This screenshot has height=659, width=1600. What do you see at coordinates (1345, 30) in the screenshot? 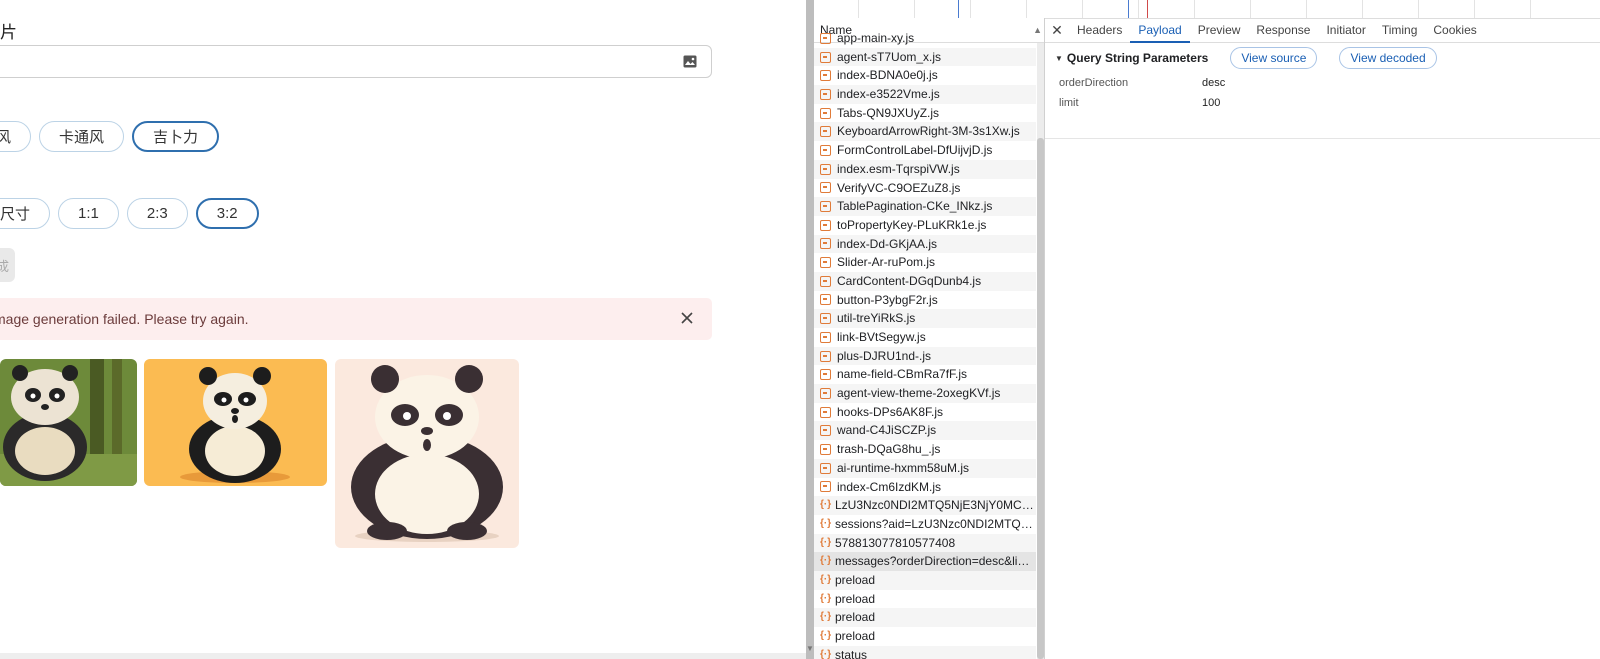
I see `tab-initiator: Initiator` at bounding box center [1345, 30].